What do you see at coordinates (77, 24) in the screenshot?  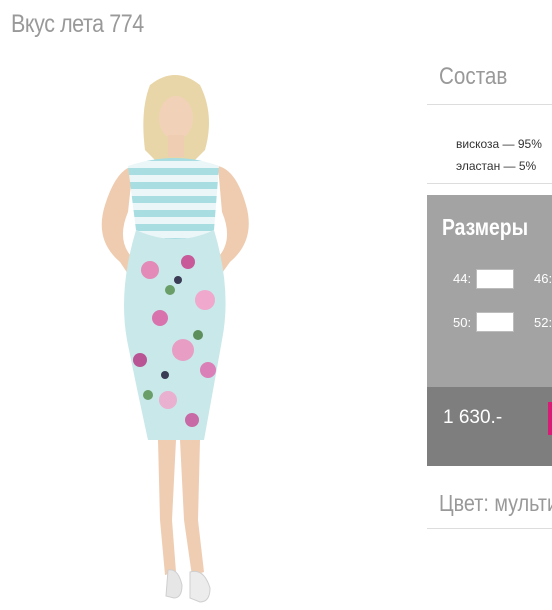 I see `product-title: Вкус лета 774` at bounding box center [77, 24].